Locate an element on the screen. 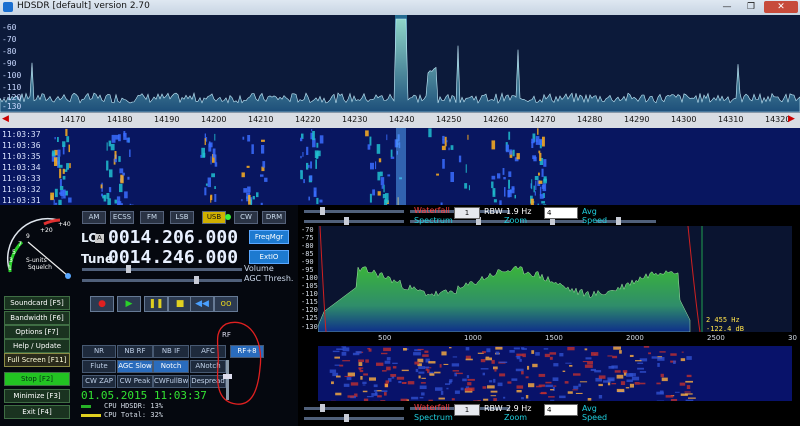 This screenshot has width=800, height=426. scroll-right-icon: ▶ is located at coordinates (791, 119).